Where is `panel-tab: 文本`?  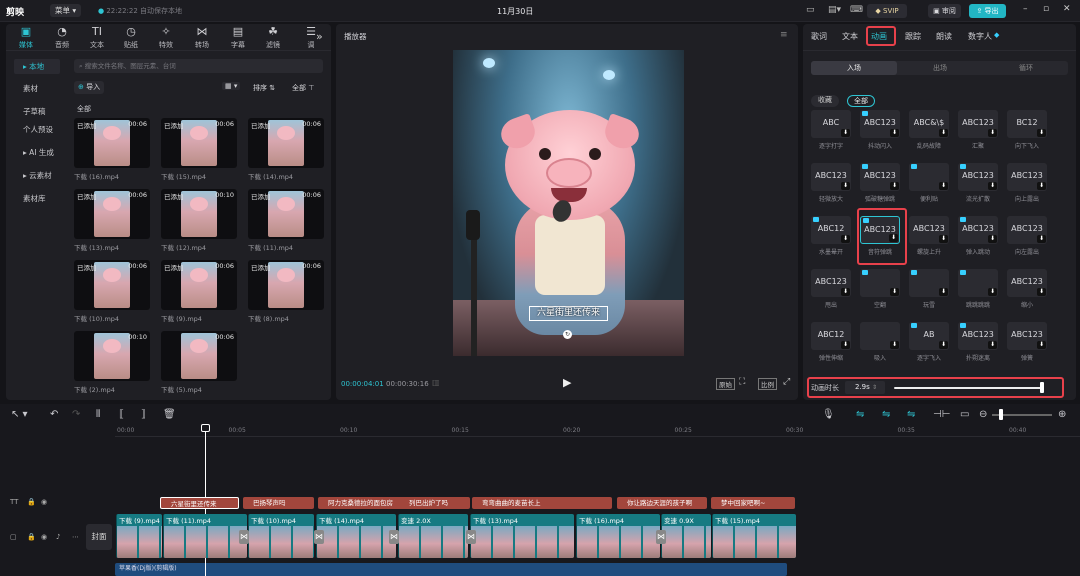
panel-tab: 文本 is located at coordinates (850, 36).